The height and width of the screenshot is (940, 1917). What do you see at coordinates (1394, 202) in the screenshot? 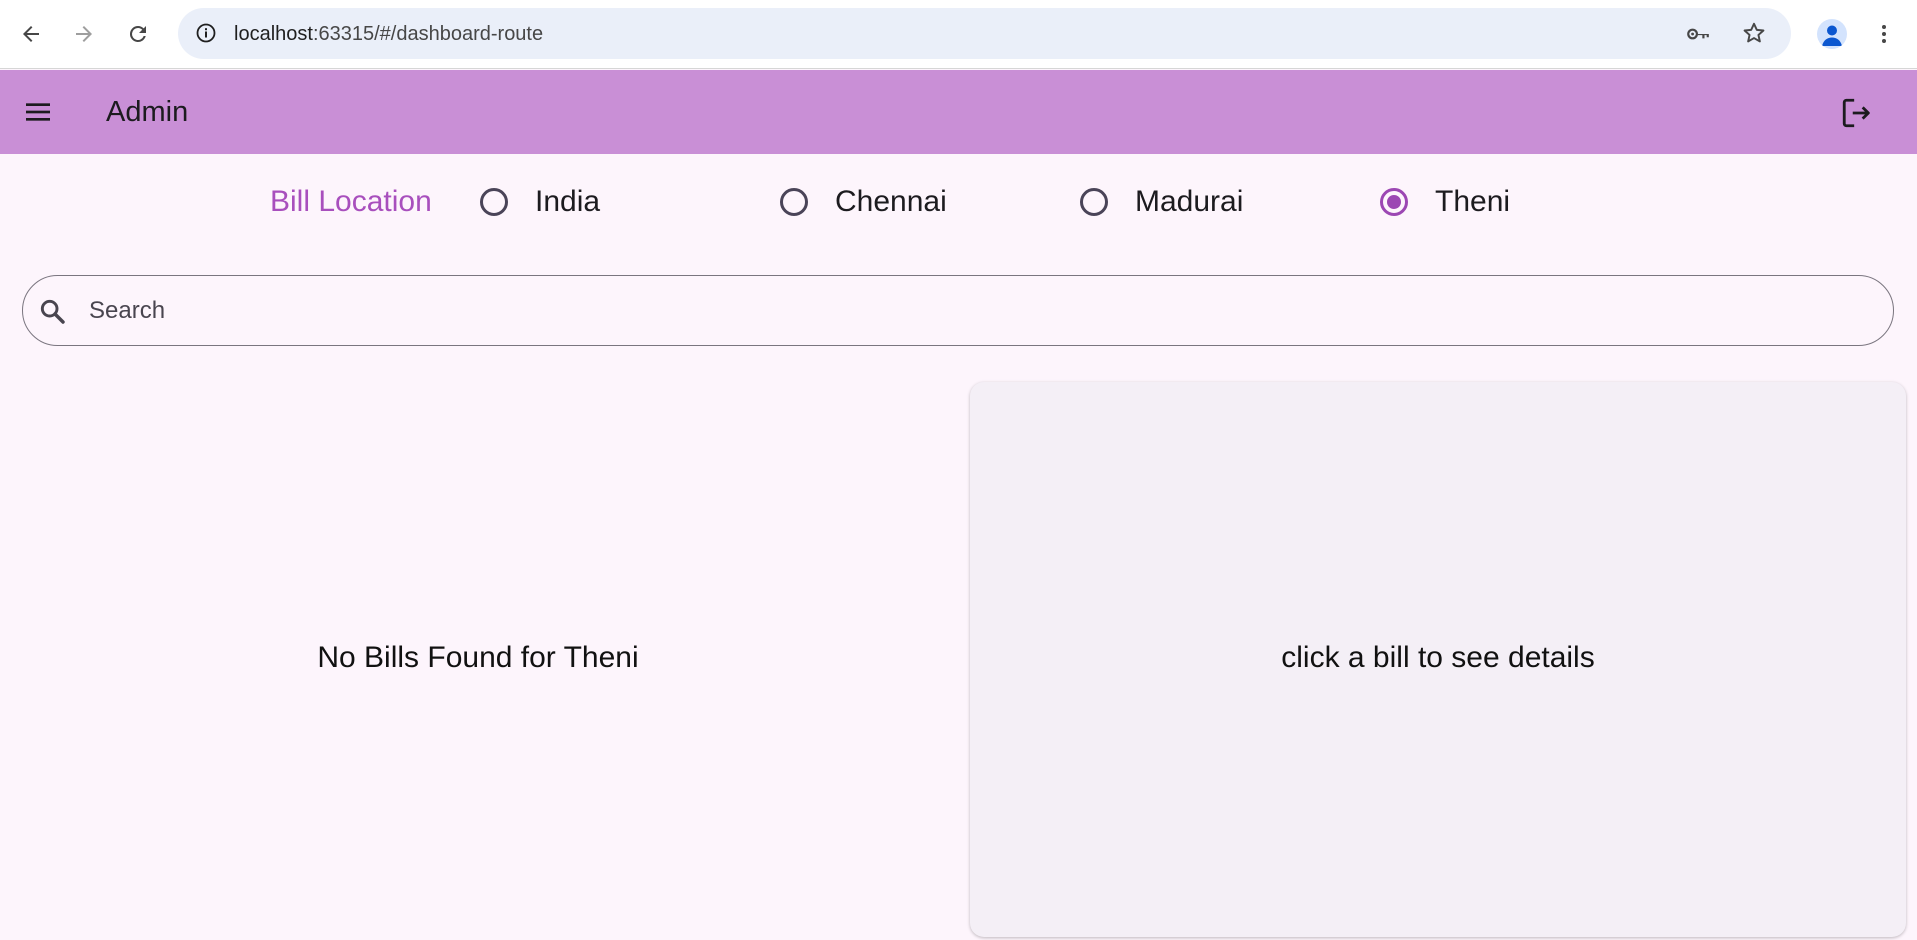
I see `radio-button-theni` at bounding box center [1394, 202].